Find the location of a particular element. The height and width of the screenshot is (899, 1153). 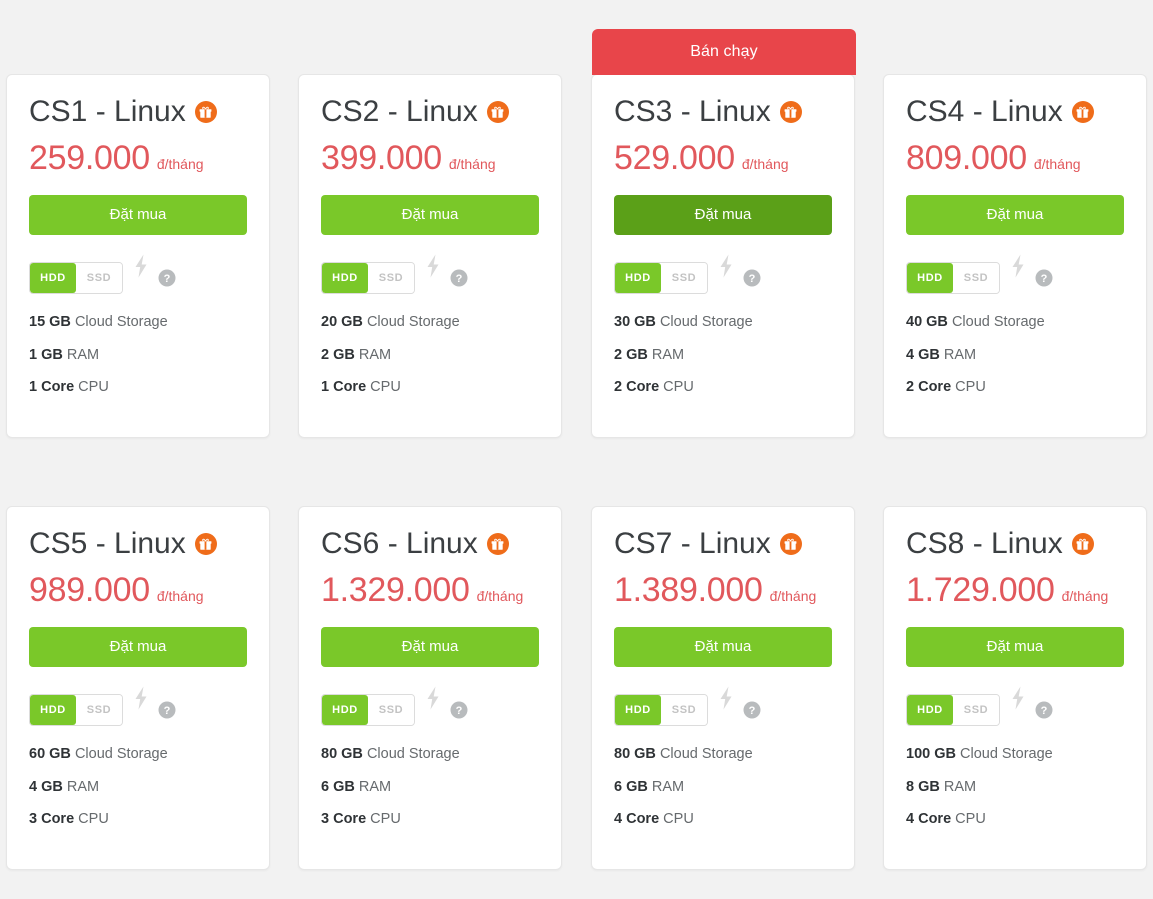

plan-title-text: CS1 - Linux is located at coordinates (107, 111).